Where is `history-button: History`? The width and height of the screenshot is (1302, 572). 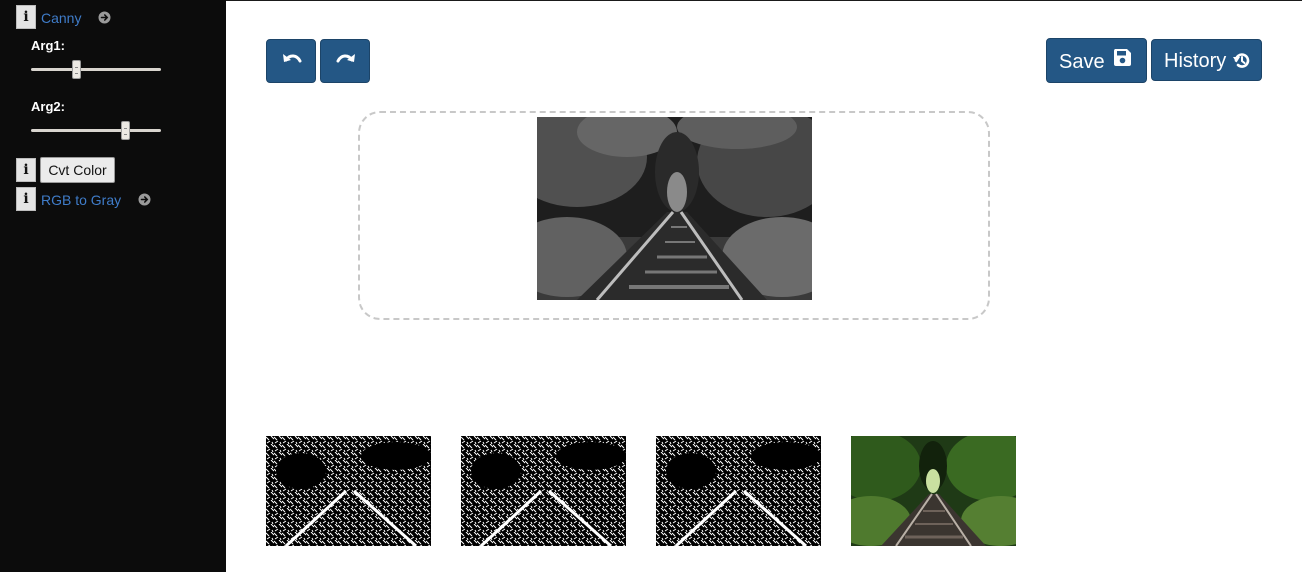
history-button: History is located at coordinates (1206, 60).